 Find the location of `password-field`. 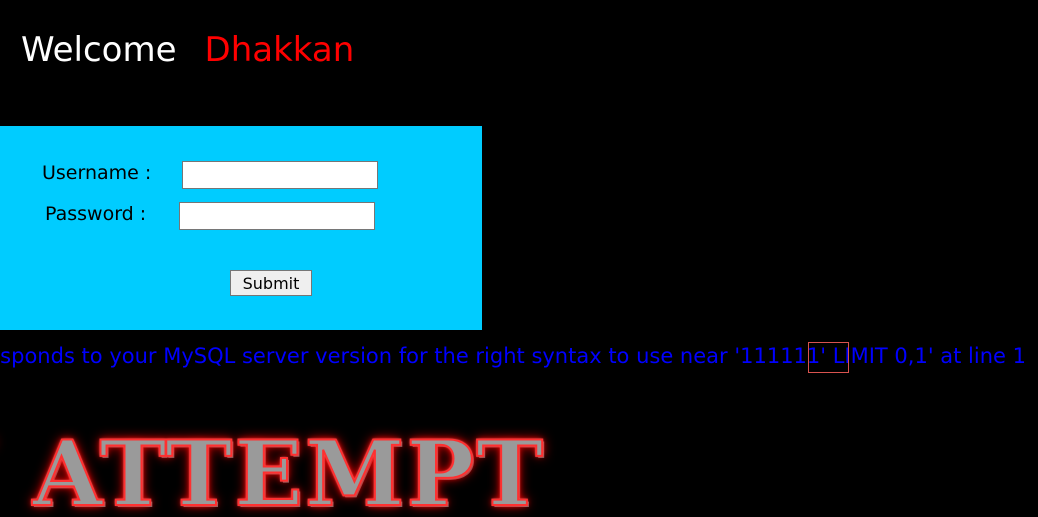

password-field is located at coordinates (277, 216).